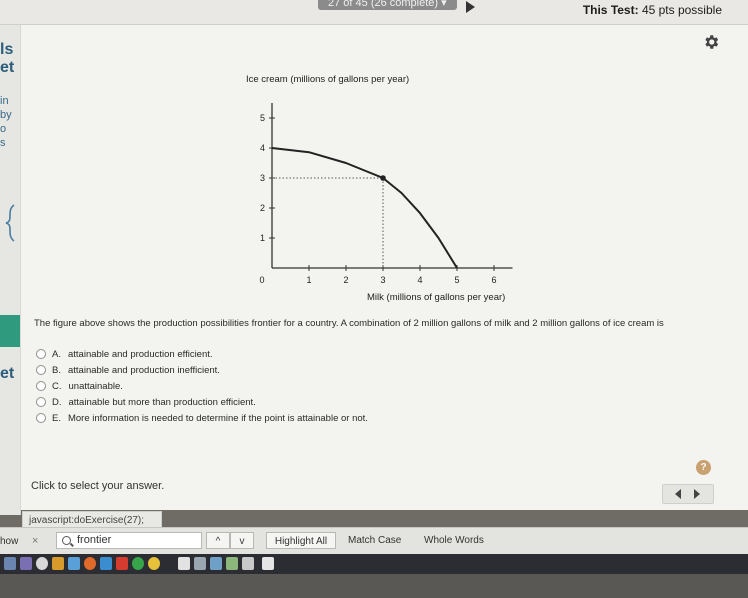 The width and height of the screenshot is (748, 598). Describe the element at coordinates (419, 280) in the screenshot. I see `x-tick-label: 4` at that location.